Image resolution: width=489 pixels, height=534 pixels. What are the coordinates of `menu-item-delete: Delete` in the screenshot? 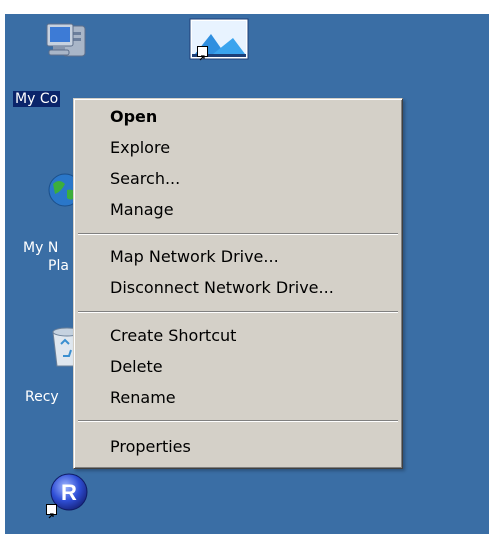 It's located at (238, 367).